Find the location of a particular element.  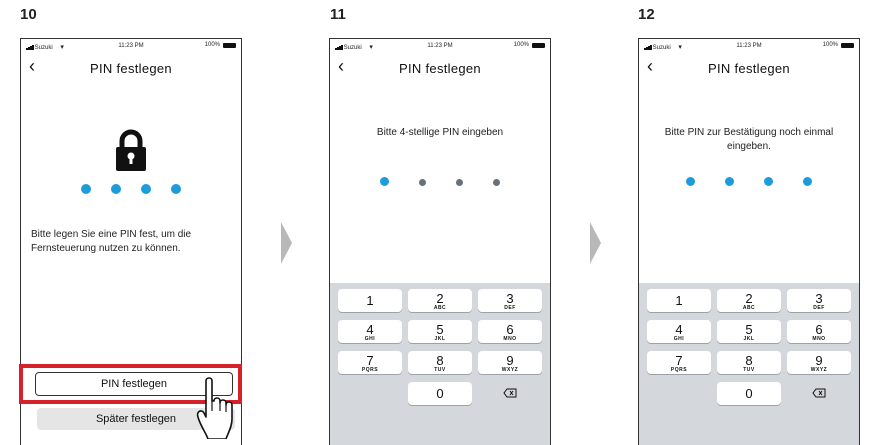

step-number: 11 is located at coordinates (338, 14).